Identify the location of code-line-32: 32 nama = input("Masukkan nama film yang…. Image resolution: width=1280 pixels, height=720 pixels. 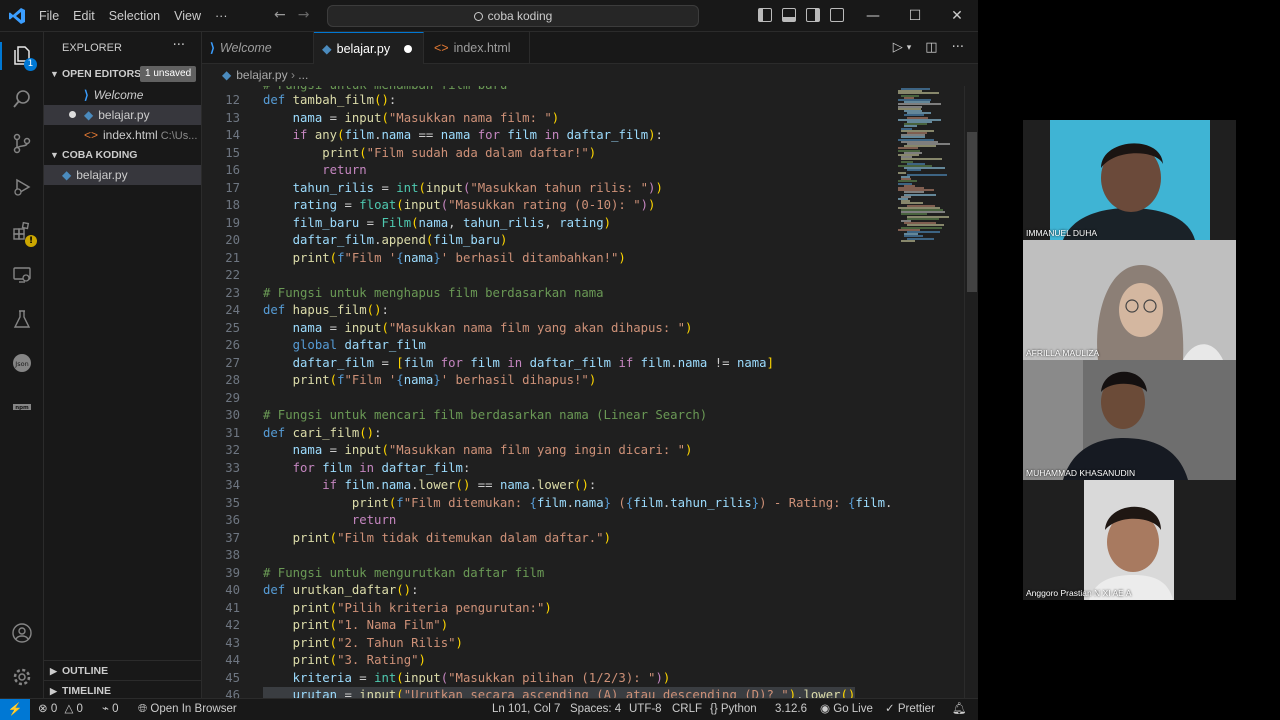
(547, 451).